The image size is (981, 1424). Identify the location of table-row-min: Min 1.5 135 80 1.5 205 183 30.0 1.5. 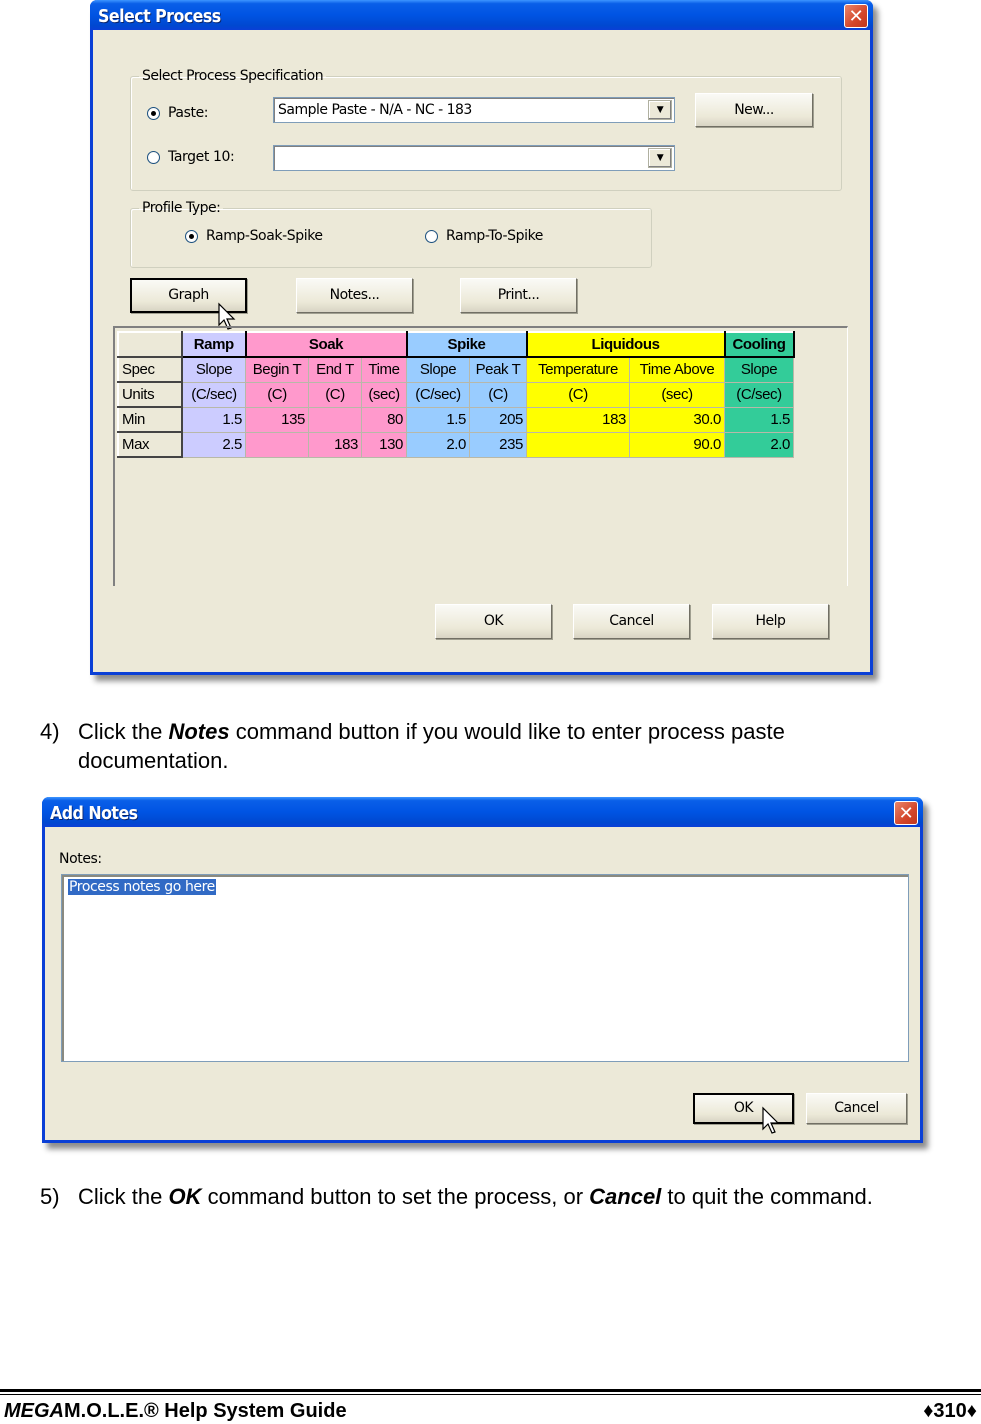
(455, 419).